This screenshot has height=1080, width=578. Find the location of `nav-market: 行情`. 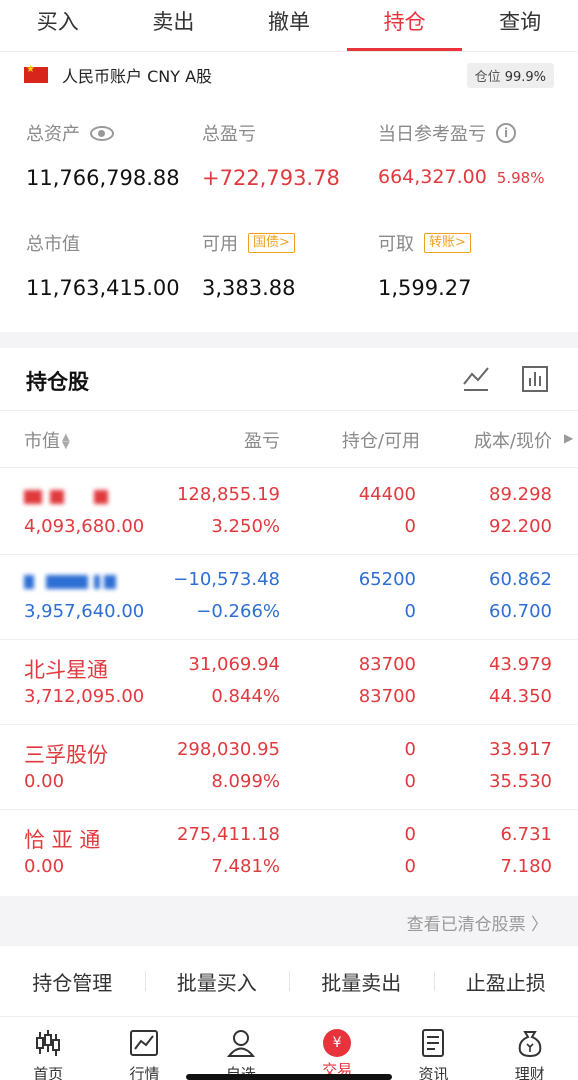

nav-market: 行情 is located at coordinates (144, 1048).